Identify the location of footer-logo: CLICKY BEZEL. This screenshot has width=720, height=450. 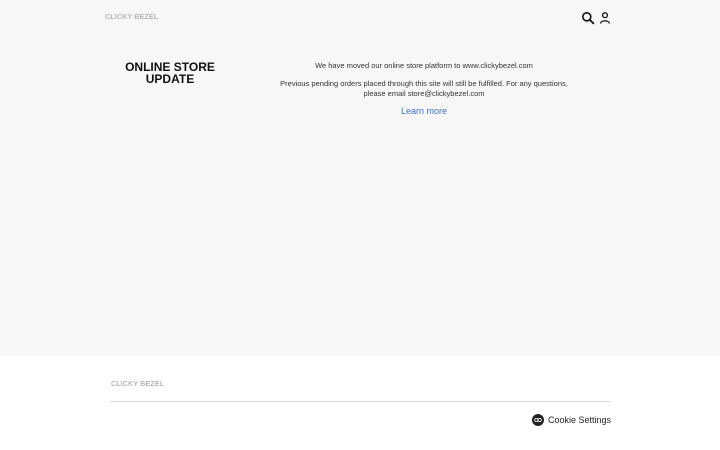
(137, 384).